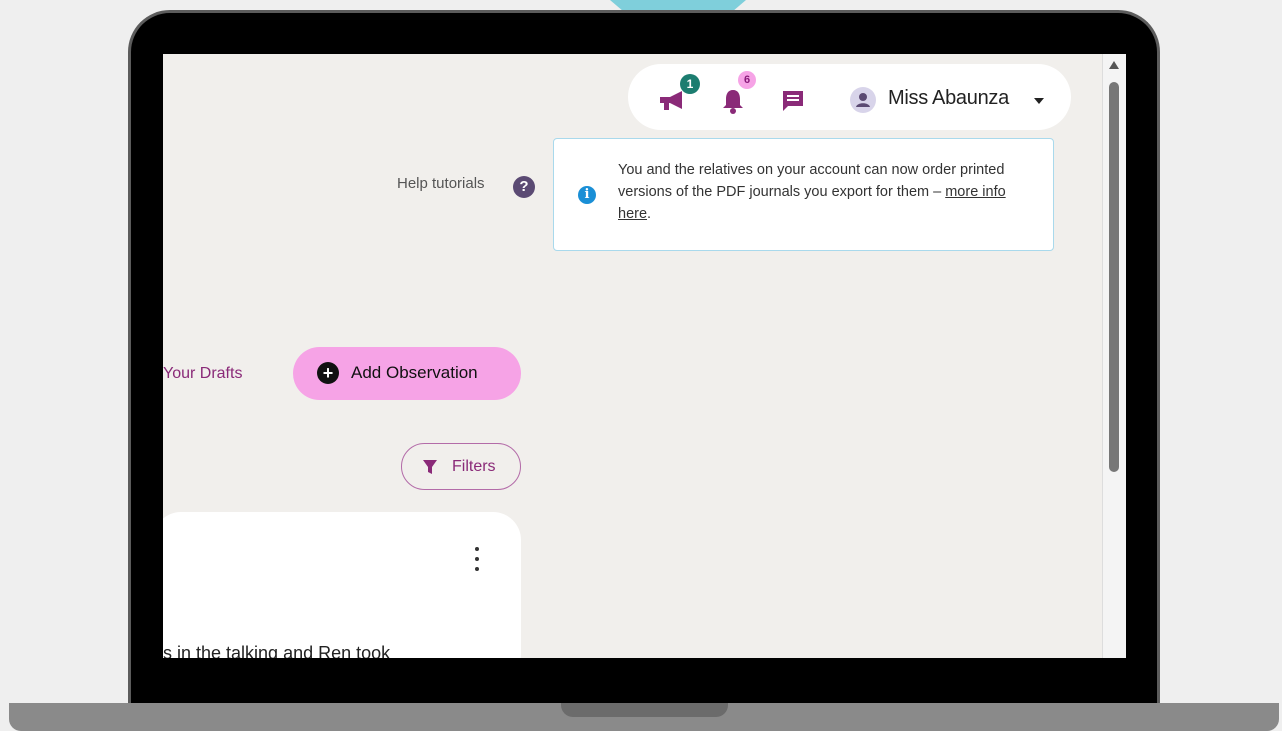 This screenshot has width=1282, height=731. Describe the element at coordinates (649, 214) in the screenshot. I see `notice-trailing: .` at that location.